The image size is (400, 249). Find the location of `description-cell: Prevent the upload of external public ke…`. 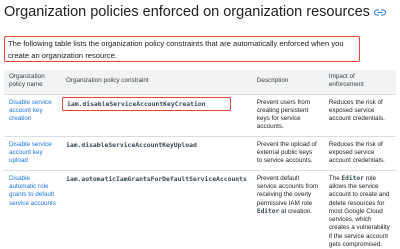

description-cell: Prevent the upload of external public ke… is located at coordinates (287, 153).